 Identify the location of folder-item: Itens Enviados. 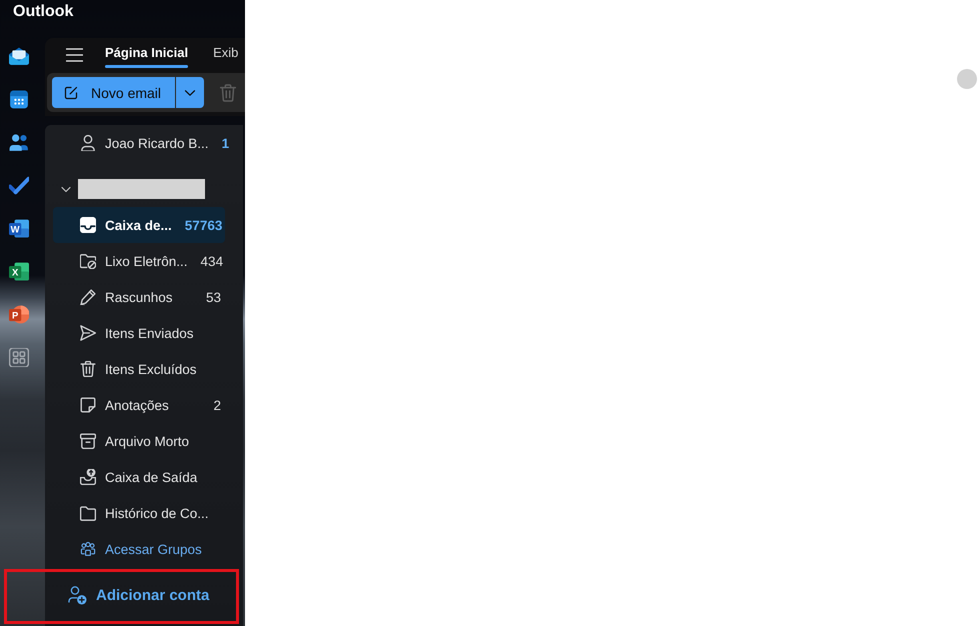
(139, 333).